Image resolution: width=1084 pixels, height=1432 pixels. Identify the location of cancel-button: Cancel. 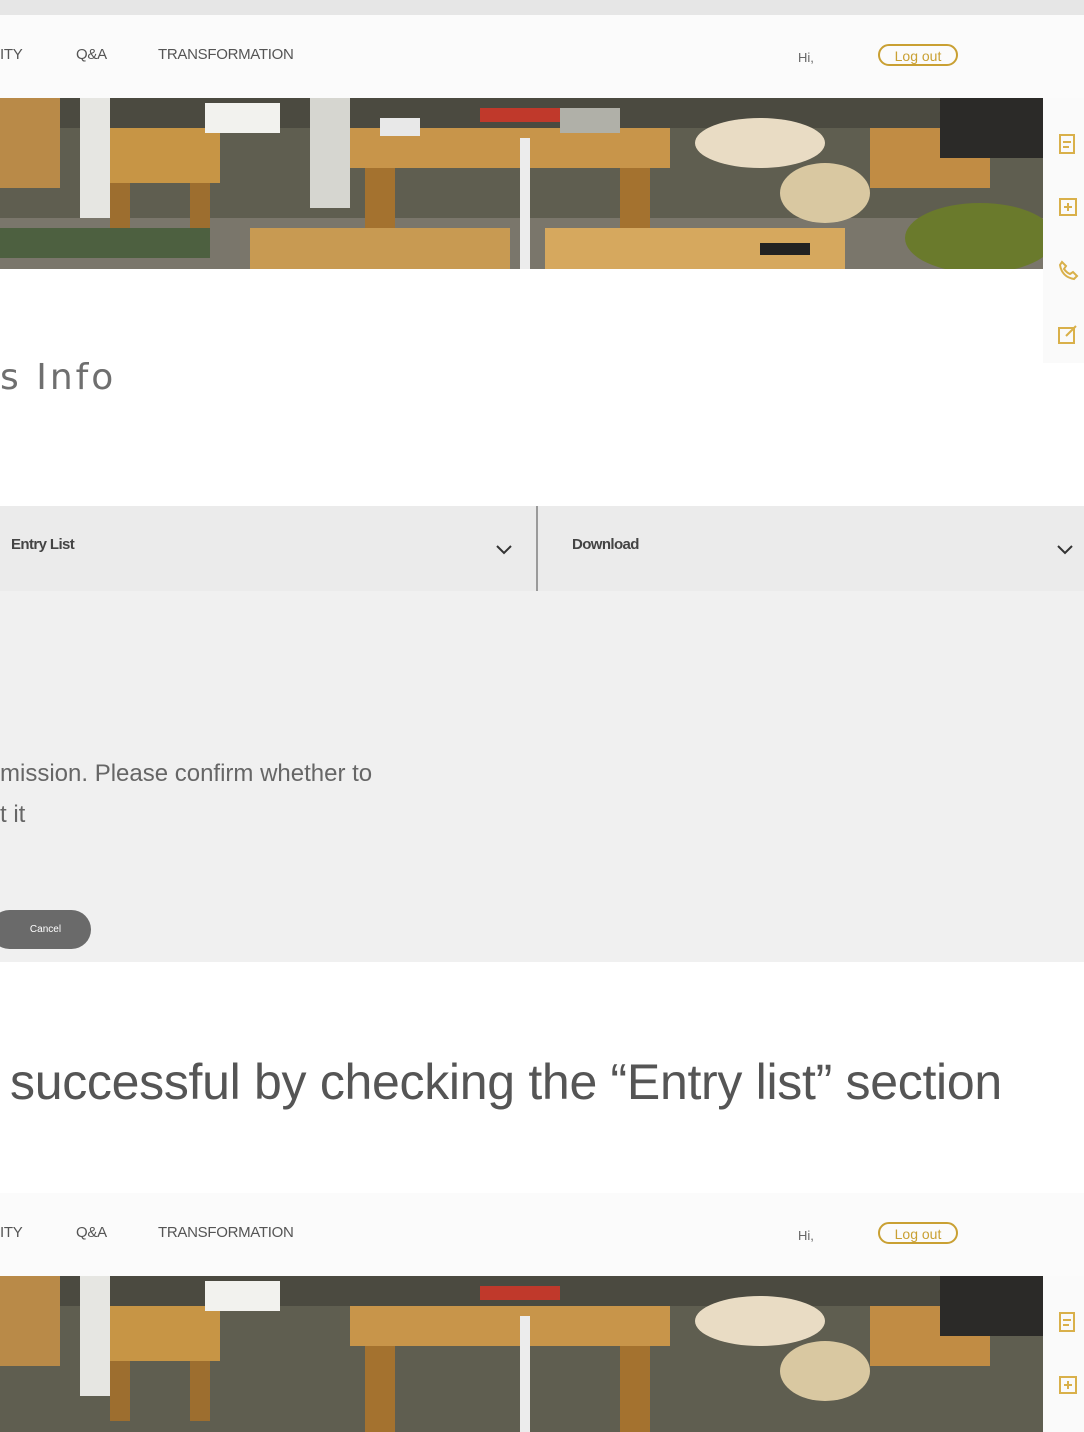
(45, 929).